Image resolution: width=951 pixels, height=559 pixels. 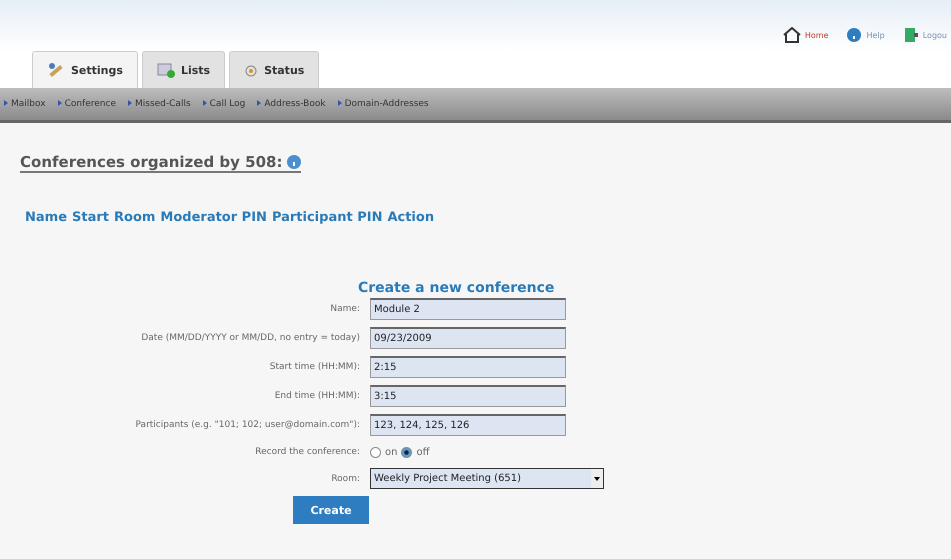 What do you see at coordinates (391, 452) in the screenshot?
I see `radio-label: on` at bounding box center [391, 452].